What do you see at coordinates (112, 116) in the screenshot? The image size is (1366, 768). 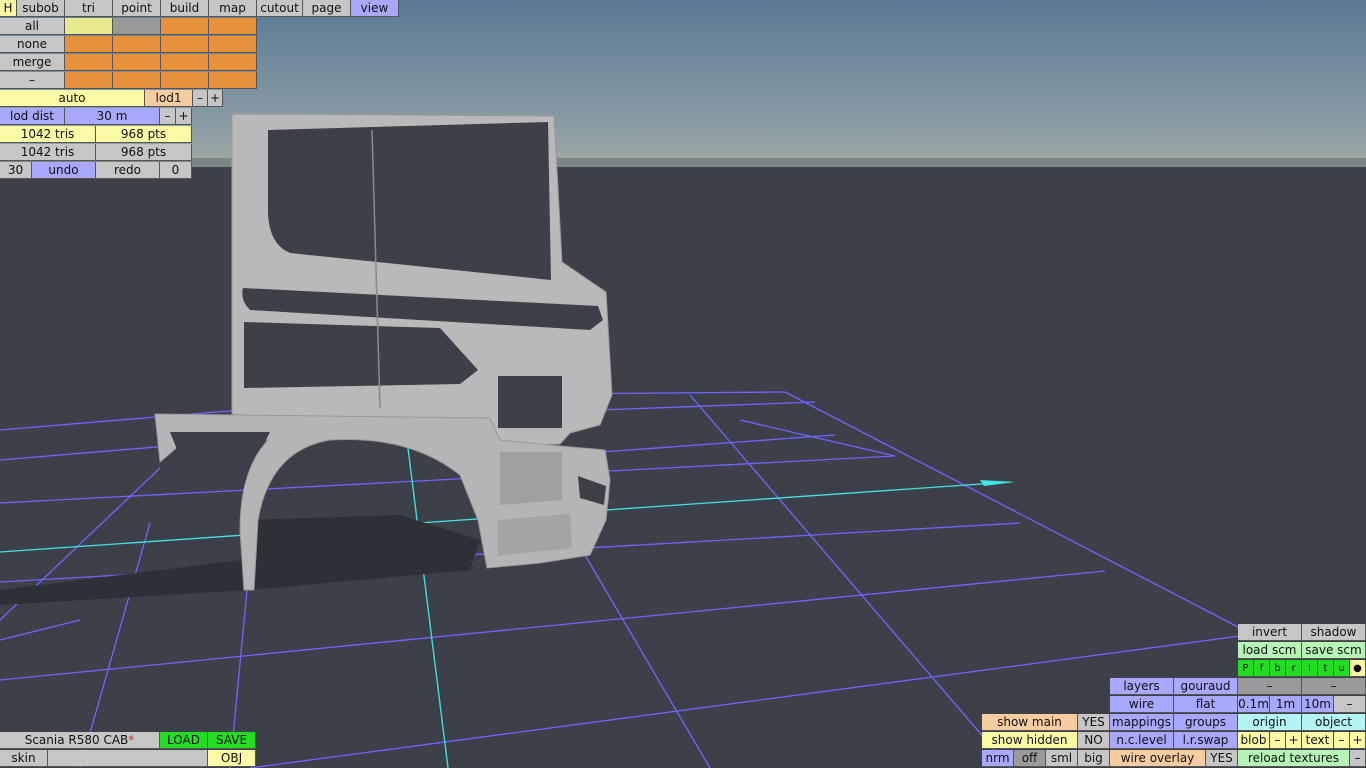 I see `lod-dist-value: 30 m` at bounding box center [112, 116].